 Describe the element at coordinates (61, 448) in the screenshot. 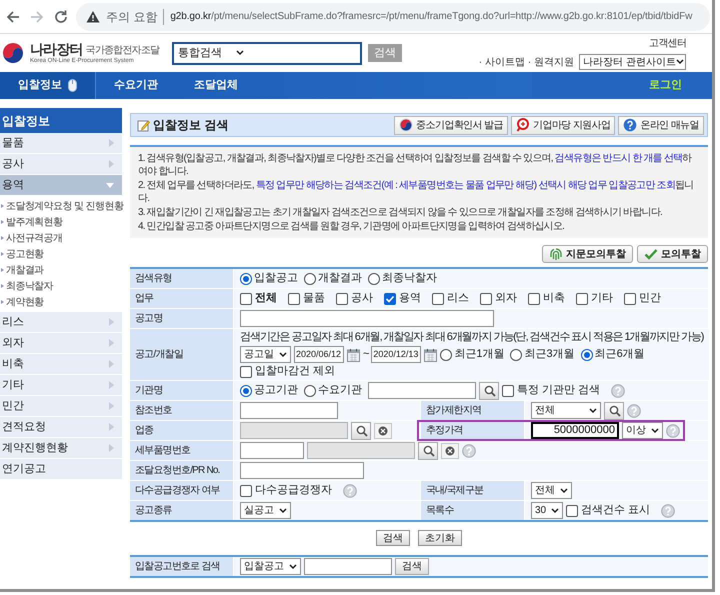

I see `sidebar-item: 계약진행현황` at that location.